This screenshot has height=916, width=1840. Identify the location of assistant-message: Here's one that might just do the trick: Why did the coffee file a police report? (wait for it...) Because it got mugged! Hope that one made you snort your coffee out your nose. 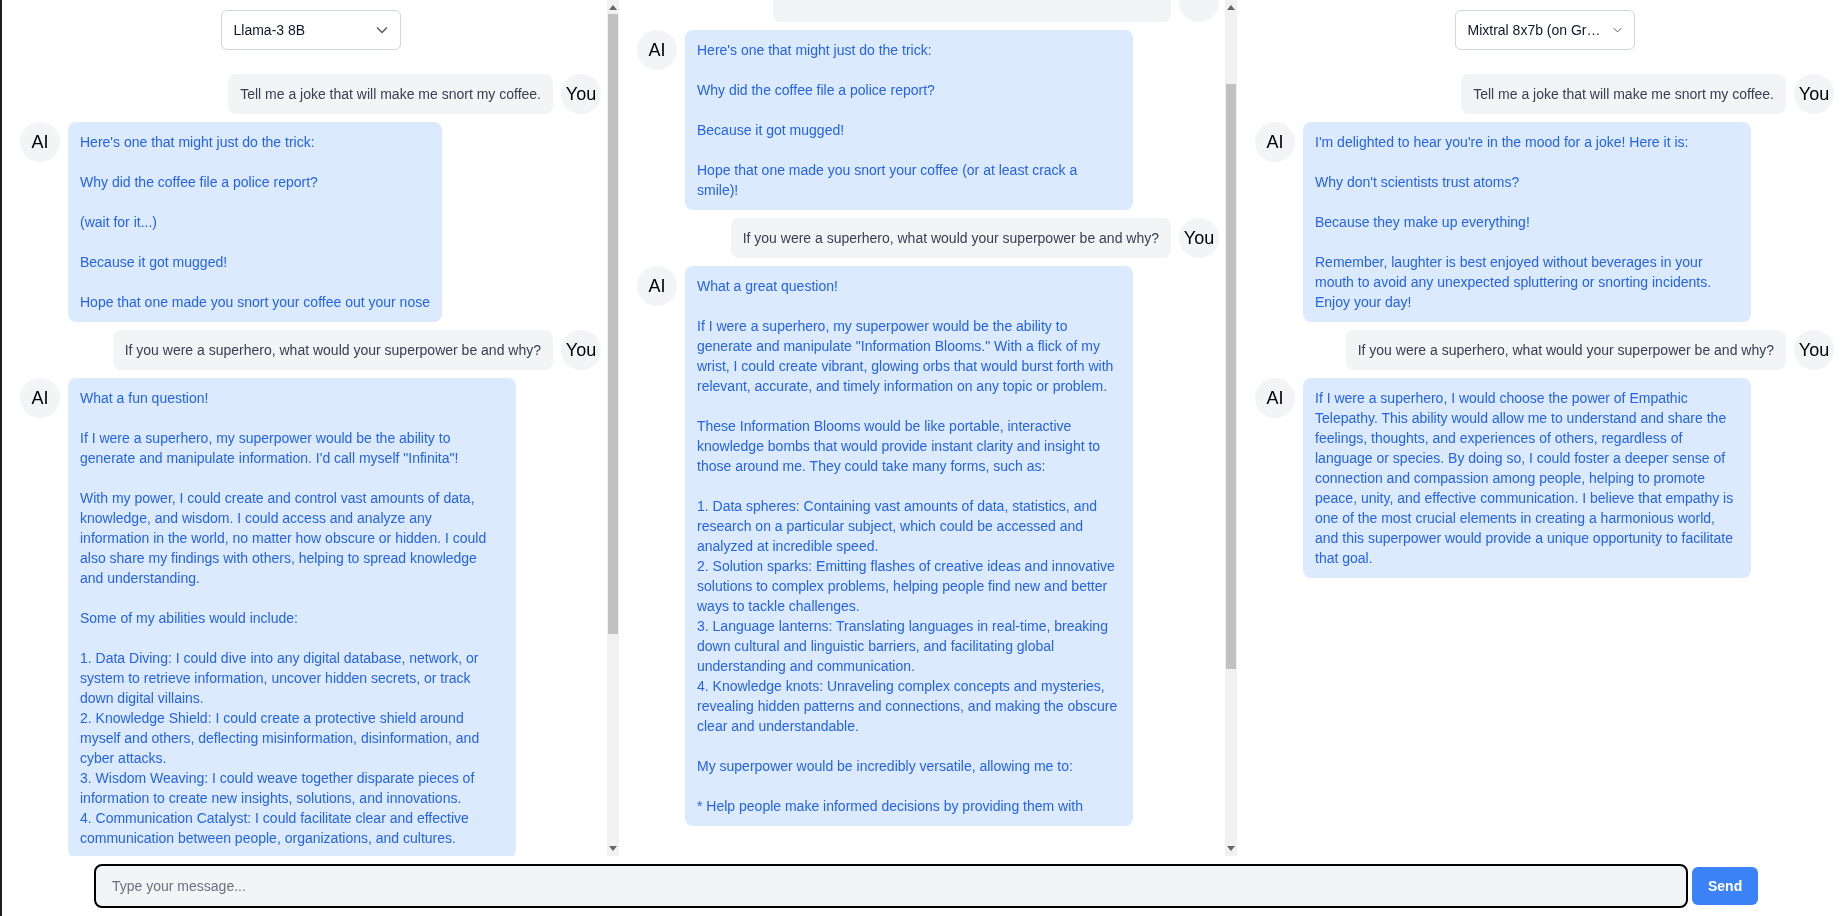
(255, 222).